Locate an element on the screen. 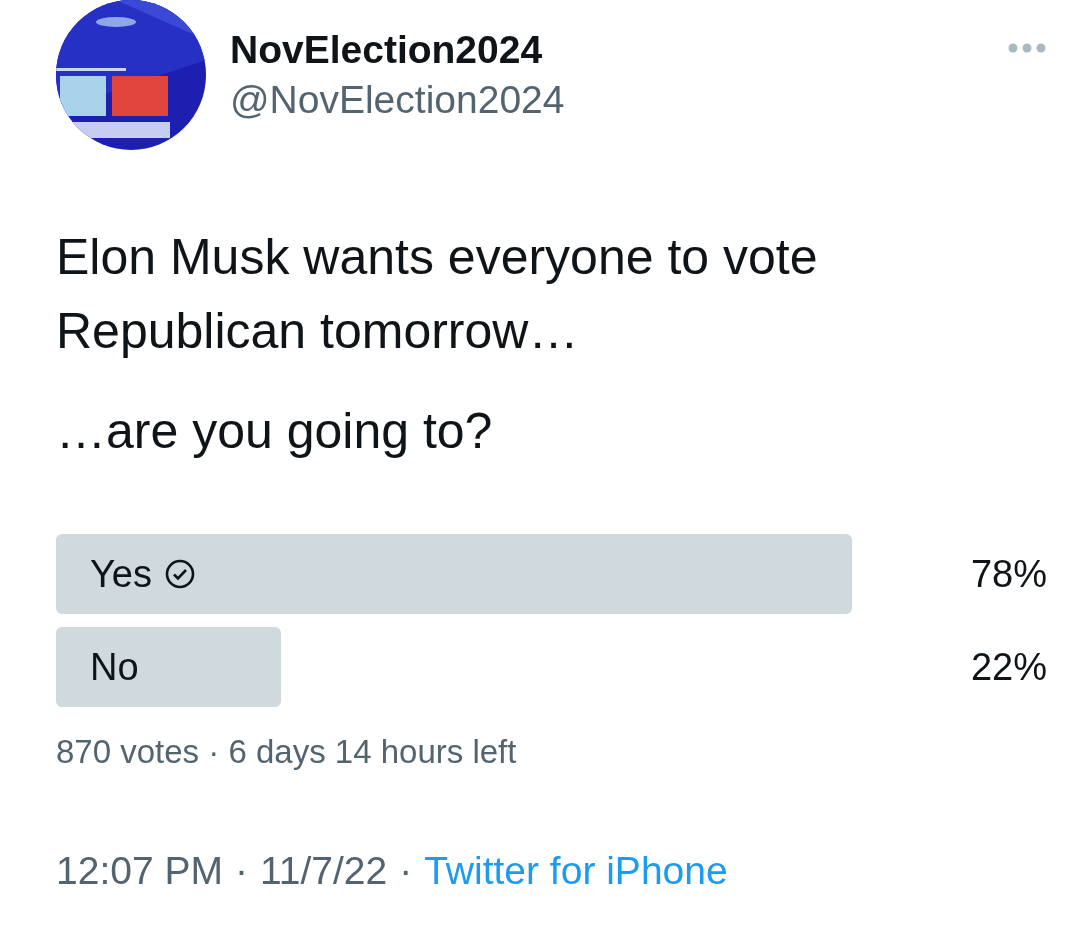 Image resolution: width=1080 pixels, height=925 pixels. tweet-date: 11/7/22 is located at coordinates (323, 871).